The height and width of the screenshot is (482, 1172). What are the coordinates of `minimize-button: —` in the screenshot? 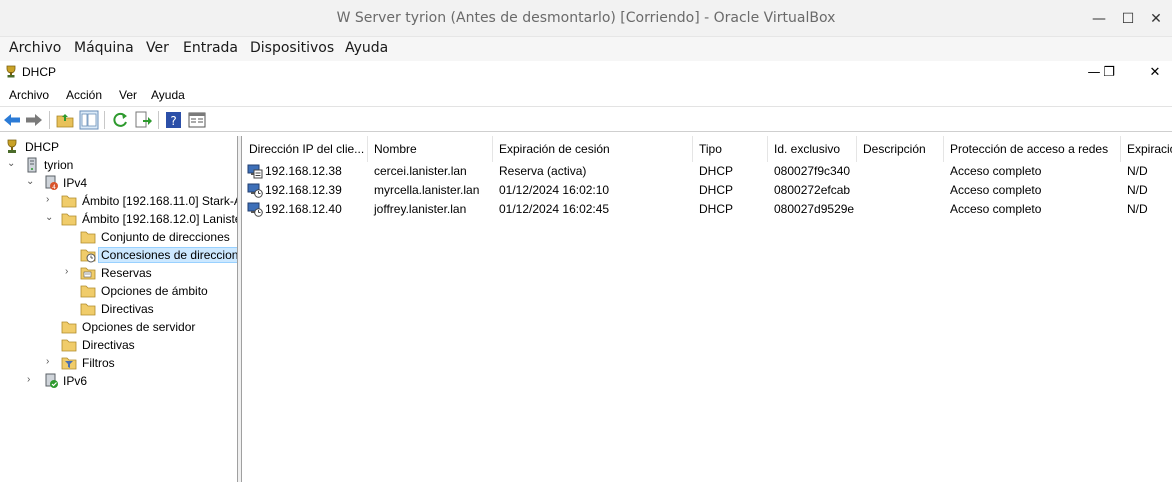 It's located at (1099, 19).